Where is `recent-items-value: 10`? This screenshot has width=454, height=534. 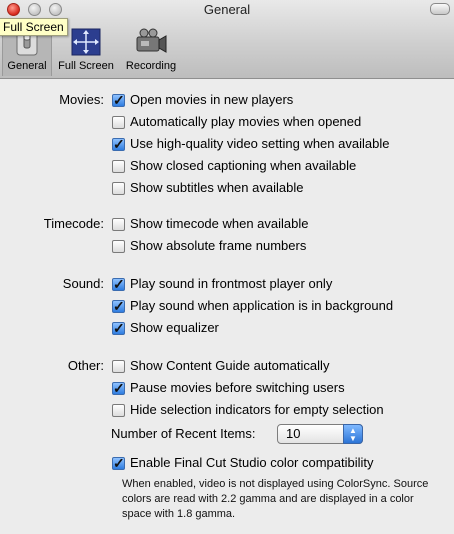 recent-items-value: 10 is located at coordinates (293, 433).